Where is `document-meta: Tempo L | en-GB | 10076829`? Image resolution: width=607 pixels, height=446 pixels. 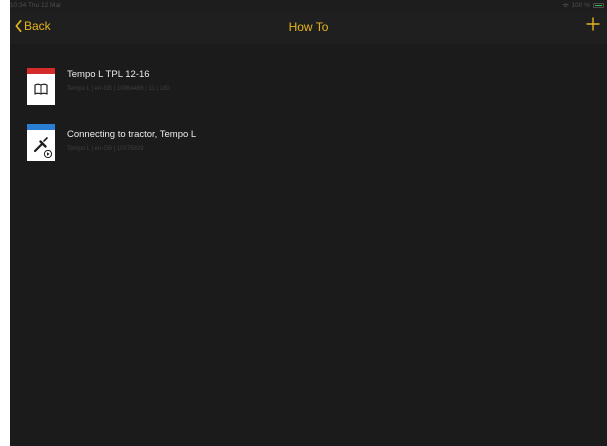 document-meta: Tempo L | en-GB | 10076829 is located at coordinates (105, 149).